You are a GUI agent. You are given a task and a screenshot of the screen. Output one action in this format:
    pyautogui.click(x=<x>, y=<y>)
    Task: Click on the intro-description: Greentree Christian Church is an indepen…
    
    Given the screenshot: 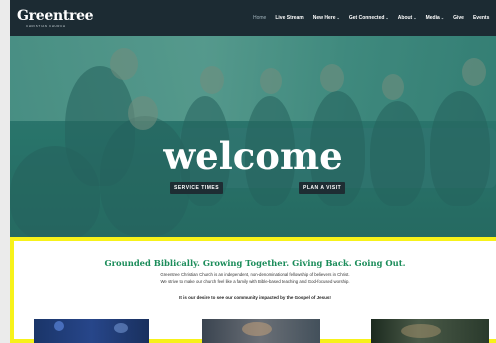 What is the action you would take?
    pyautogui.click(x=255, y=278)
    